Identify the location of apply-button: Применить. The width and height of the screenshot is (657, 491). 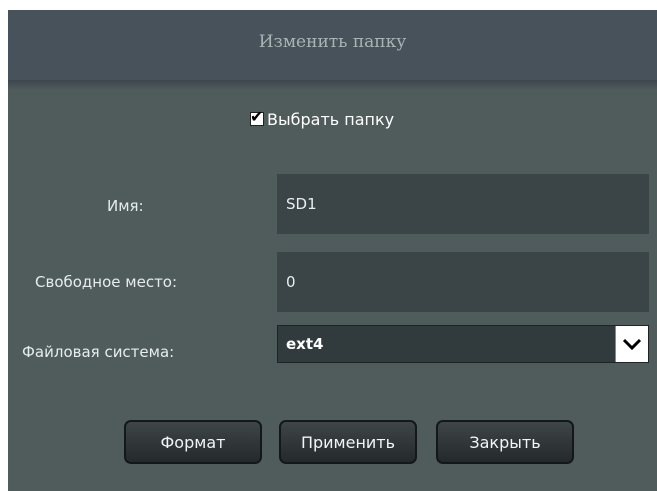
(348, 442).